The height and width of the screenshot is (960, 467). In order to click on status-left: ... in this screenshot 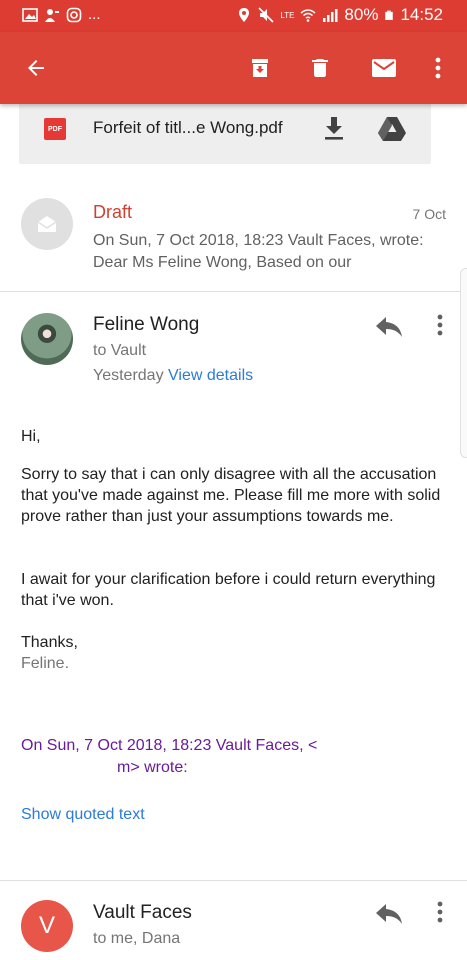, I will do `click(61, 14)`.